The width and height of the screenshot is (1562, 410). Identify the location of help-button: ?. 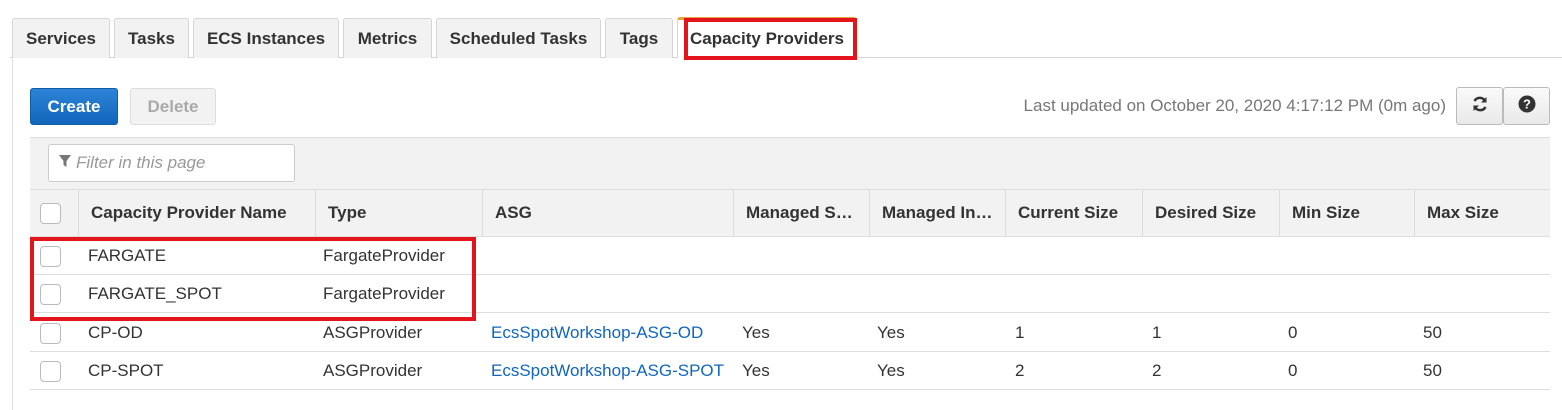
(1526, 106).